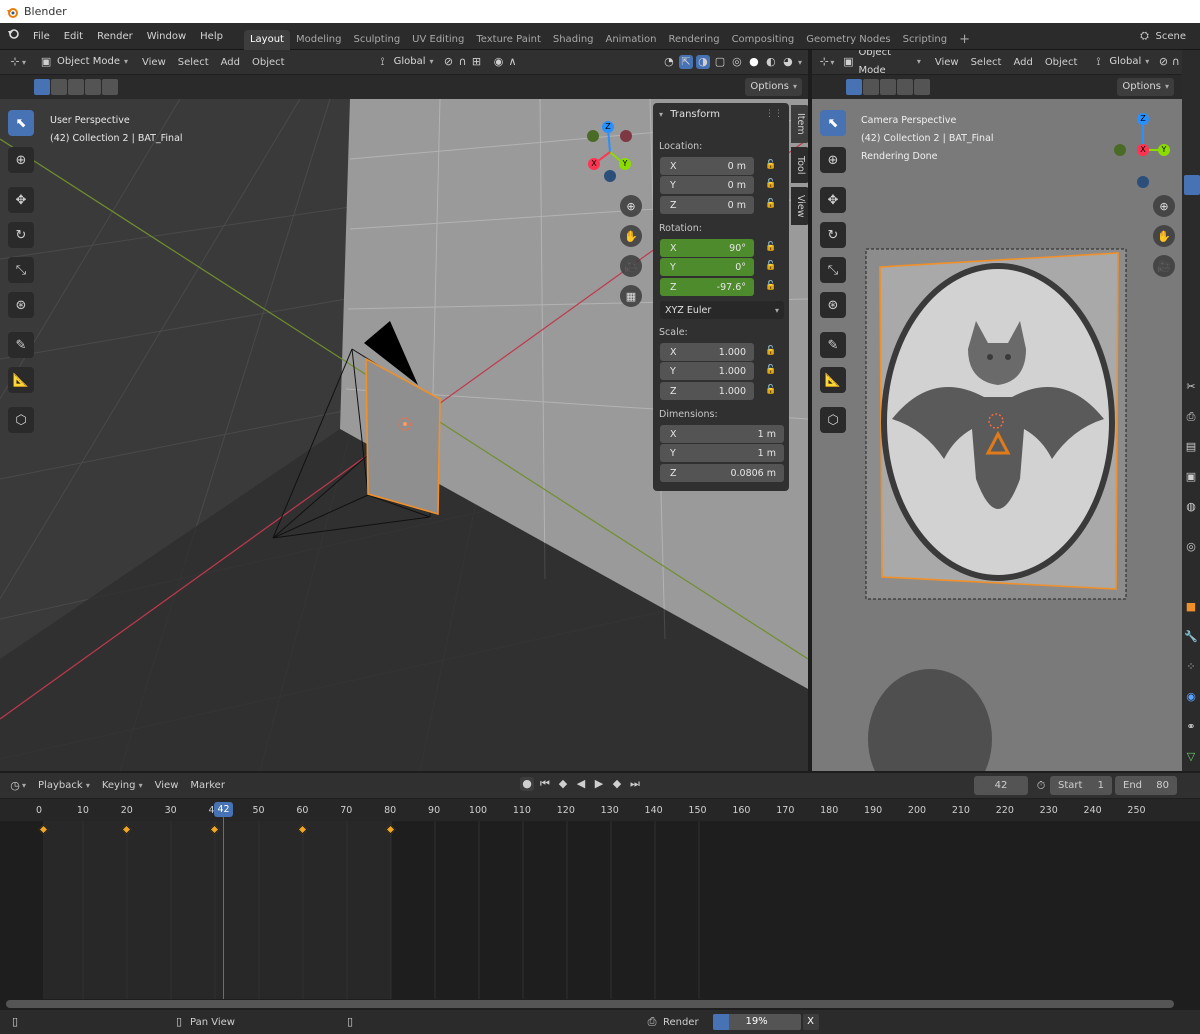 The width and height of the screenshot is (1200, 1034). Describe the element at coordinates (799, 124) in the screenshot. I see `tab-item: Item` at that location.